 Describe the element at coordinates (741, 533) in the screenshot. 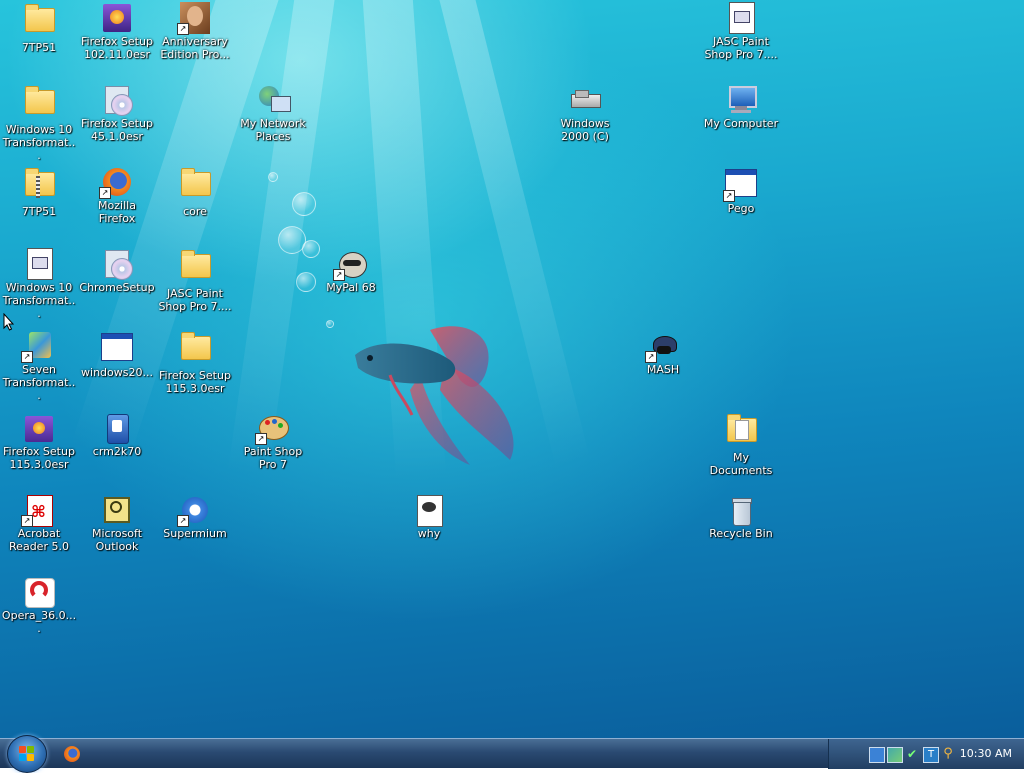

I see `icon-label: Recycle Bin` at that location.